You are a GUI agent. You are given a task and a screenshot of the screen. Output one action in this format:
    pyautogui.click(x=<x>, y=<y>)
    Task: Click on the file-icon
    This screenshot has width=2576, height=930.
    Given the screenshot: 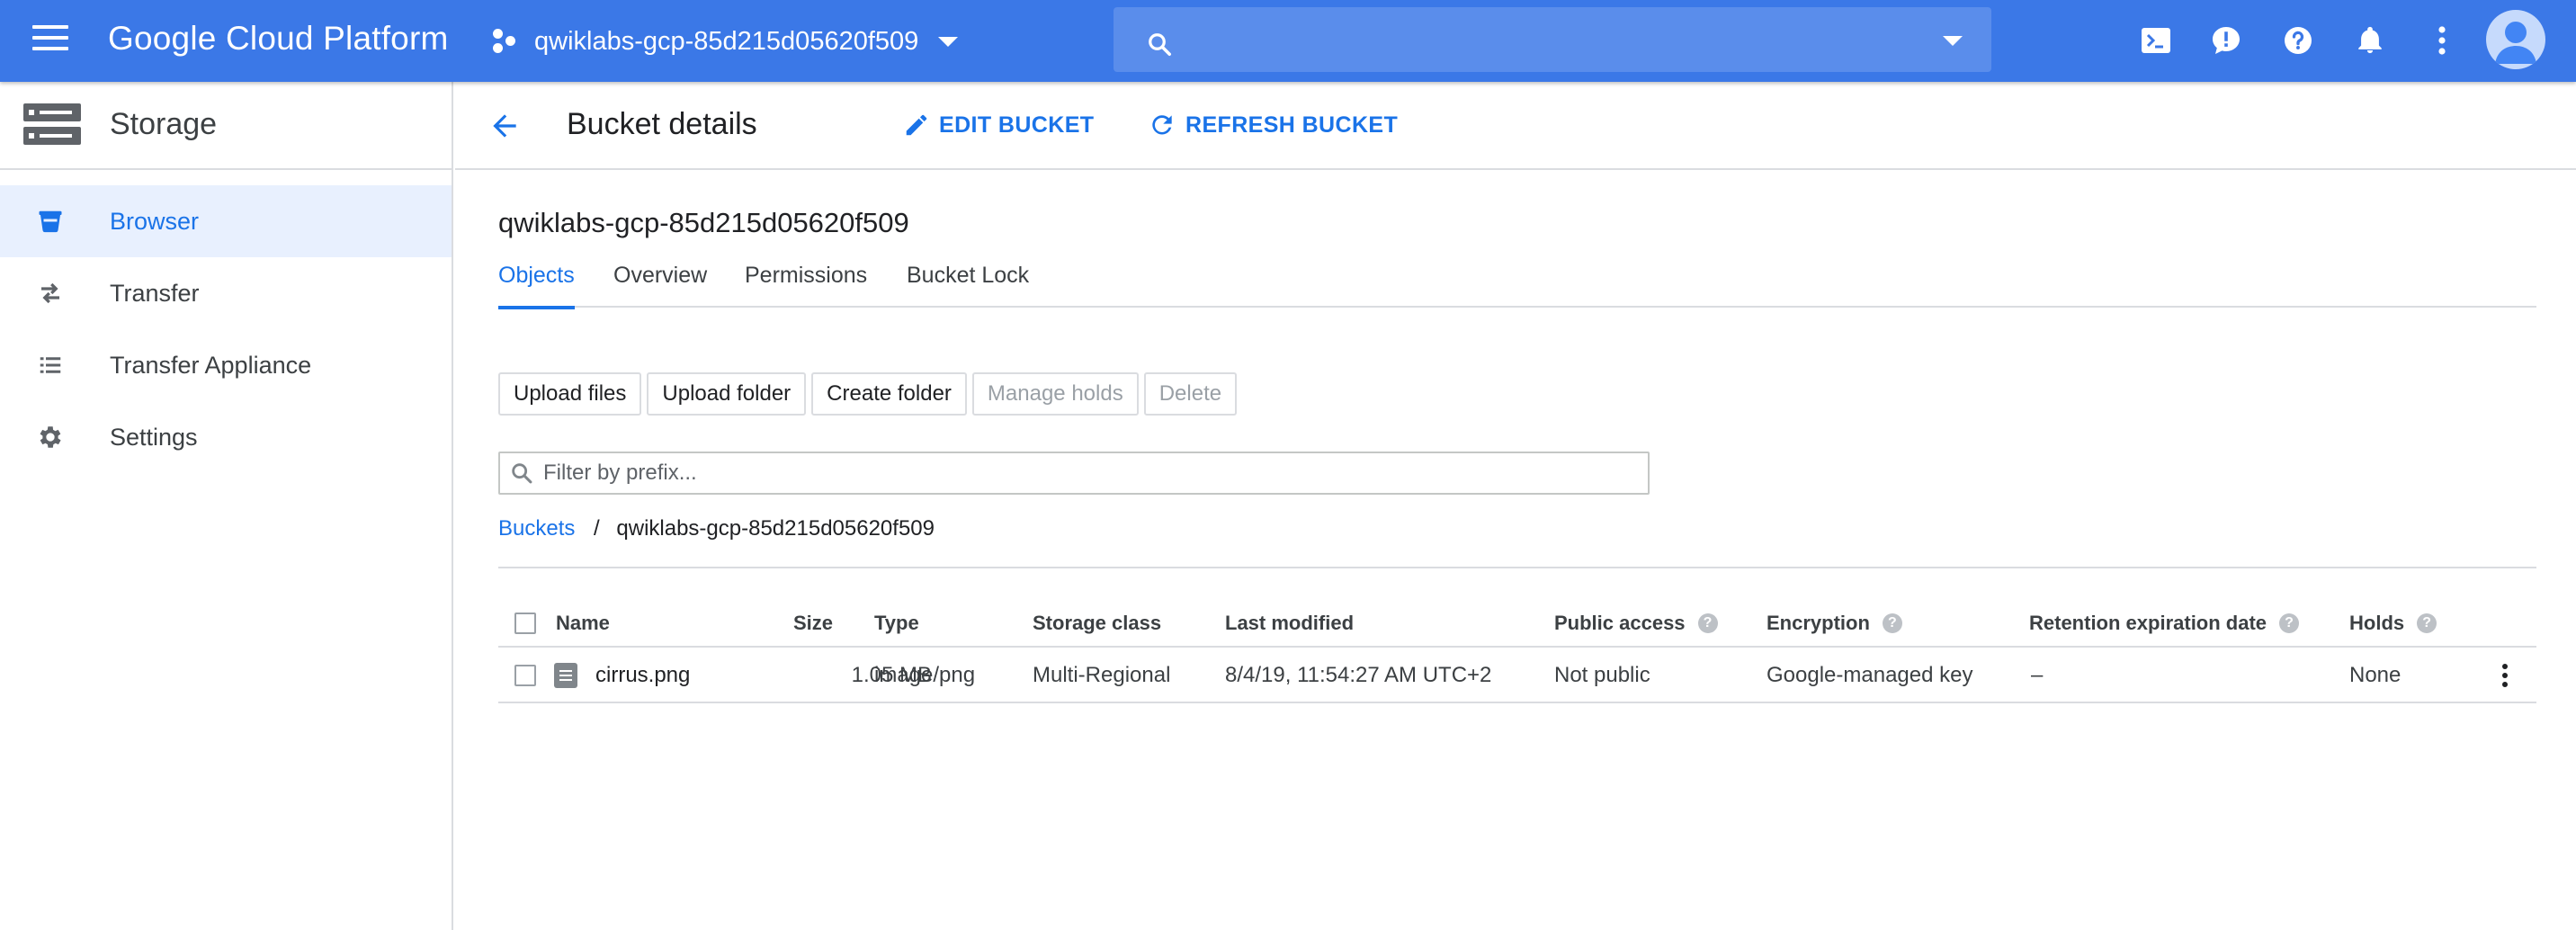 What is the action you would take?
    pyautogui.click(x=565, y=675)
    